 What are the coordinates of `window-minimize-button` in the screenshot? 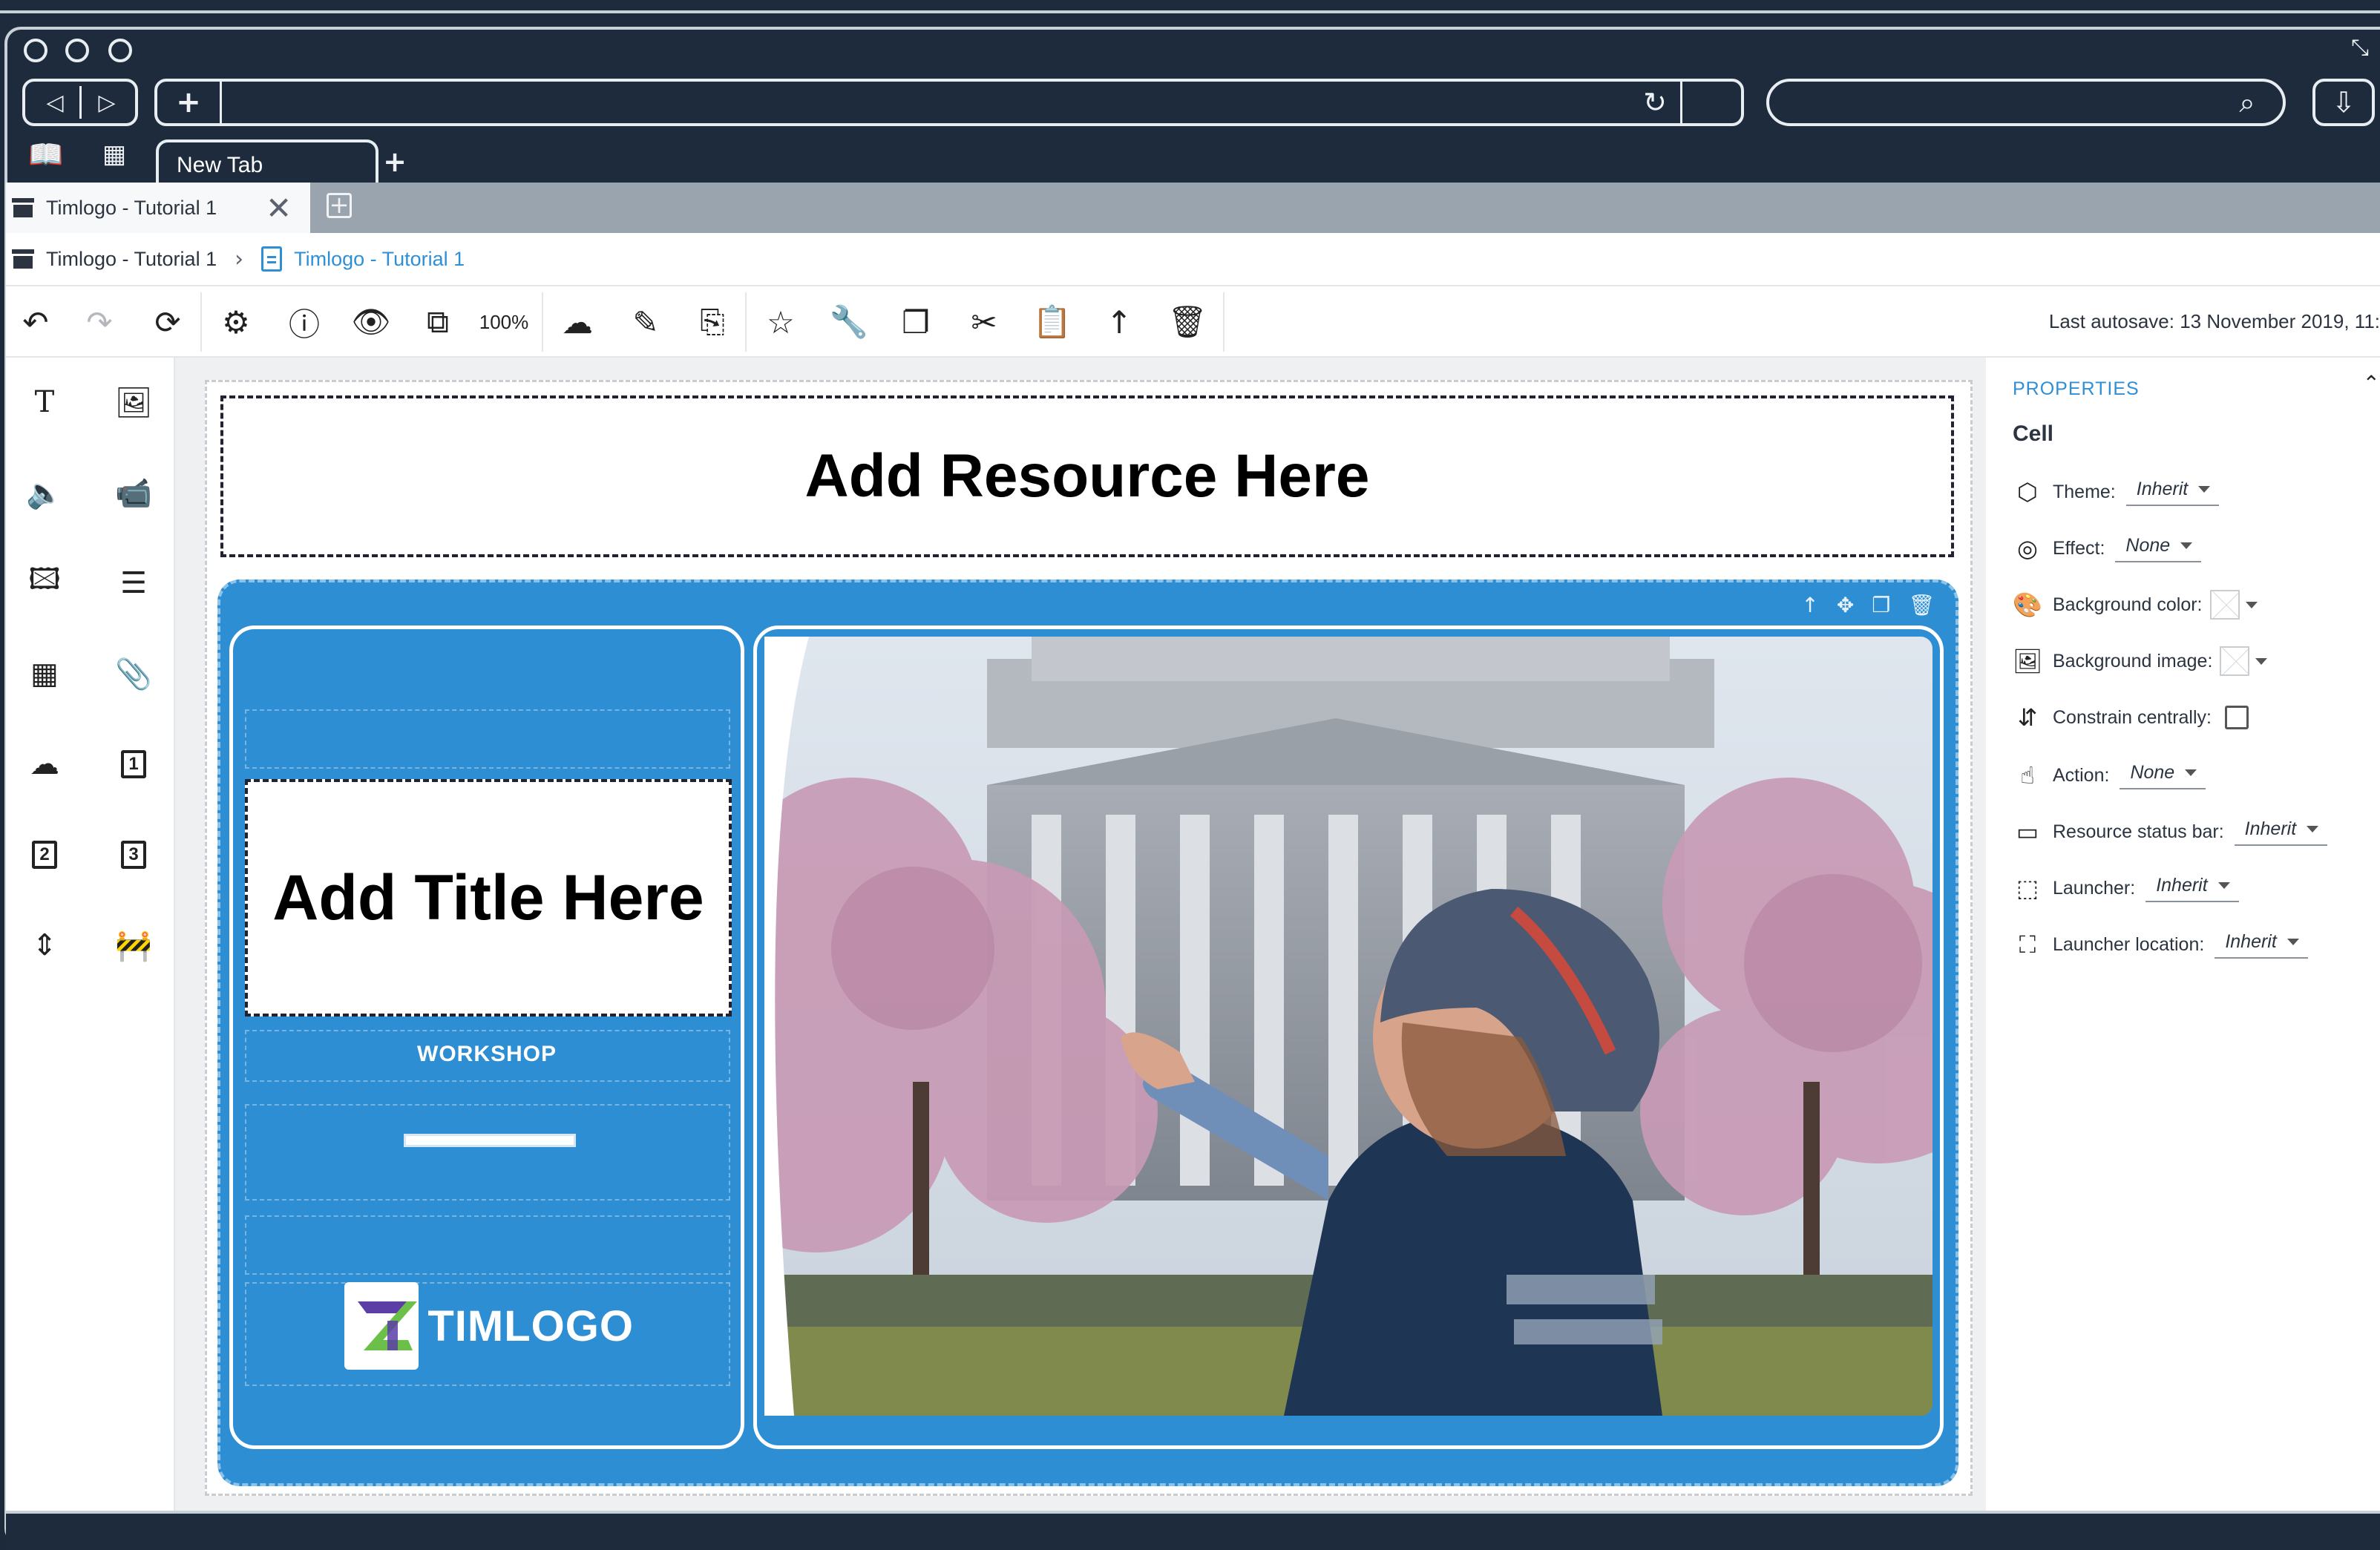 It's located at (77, 50).